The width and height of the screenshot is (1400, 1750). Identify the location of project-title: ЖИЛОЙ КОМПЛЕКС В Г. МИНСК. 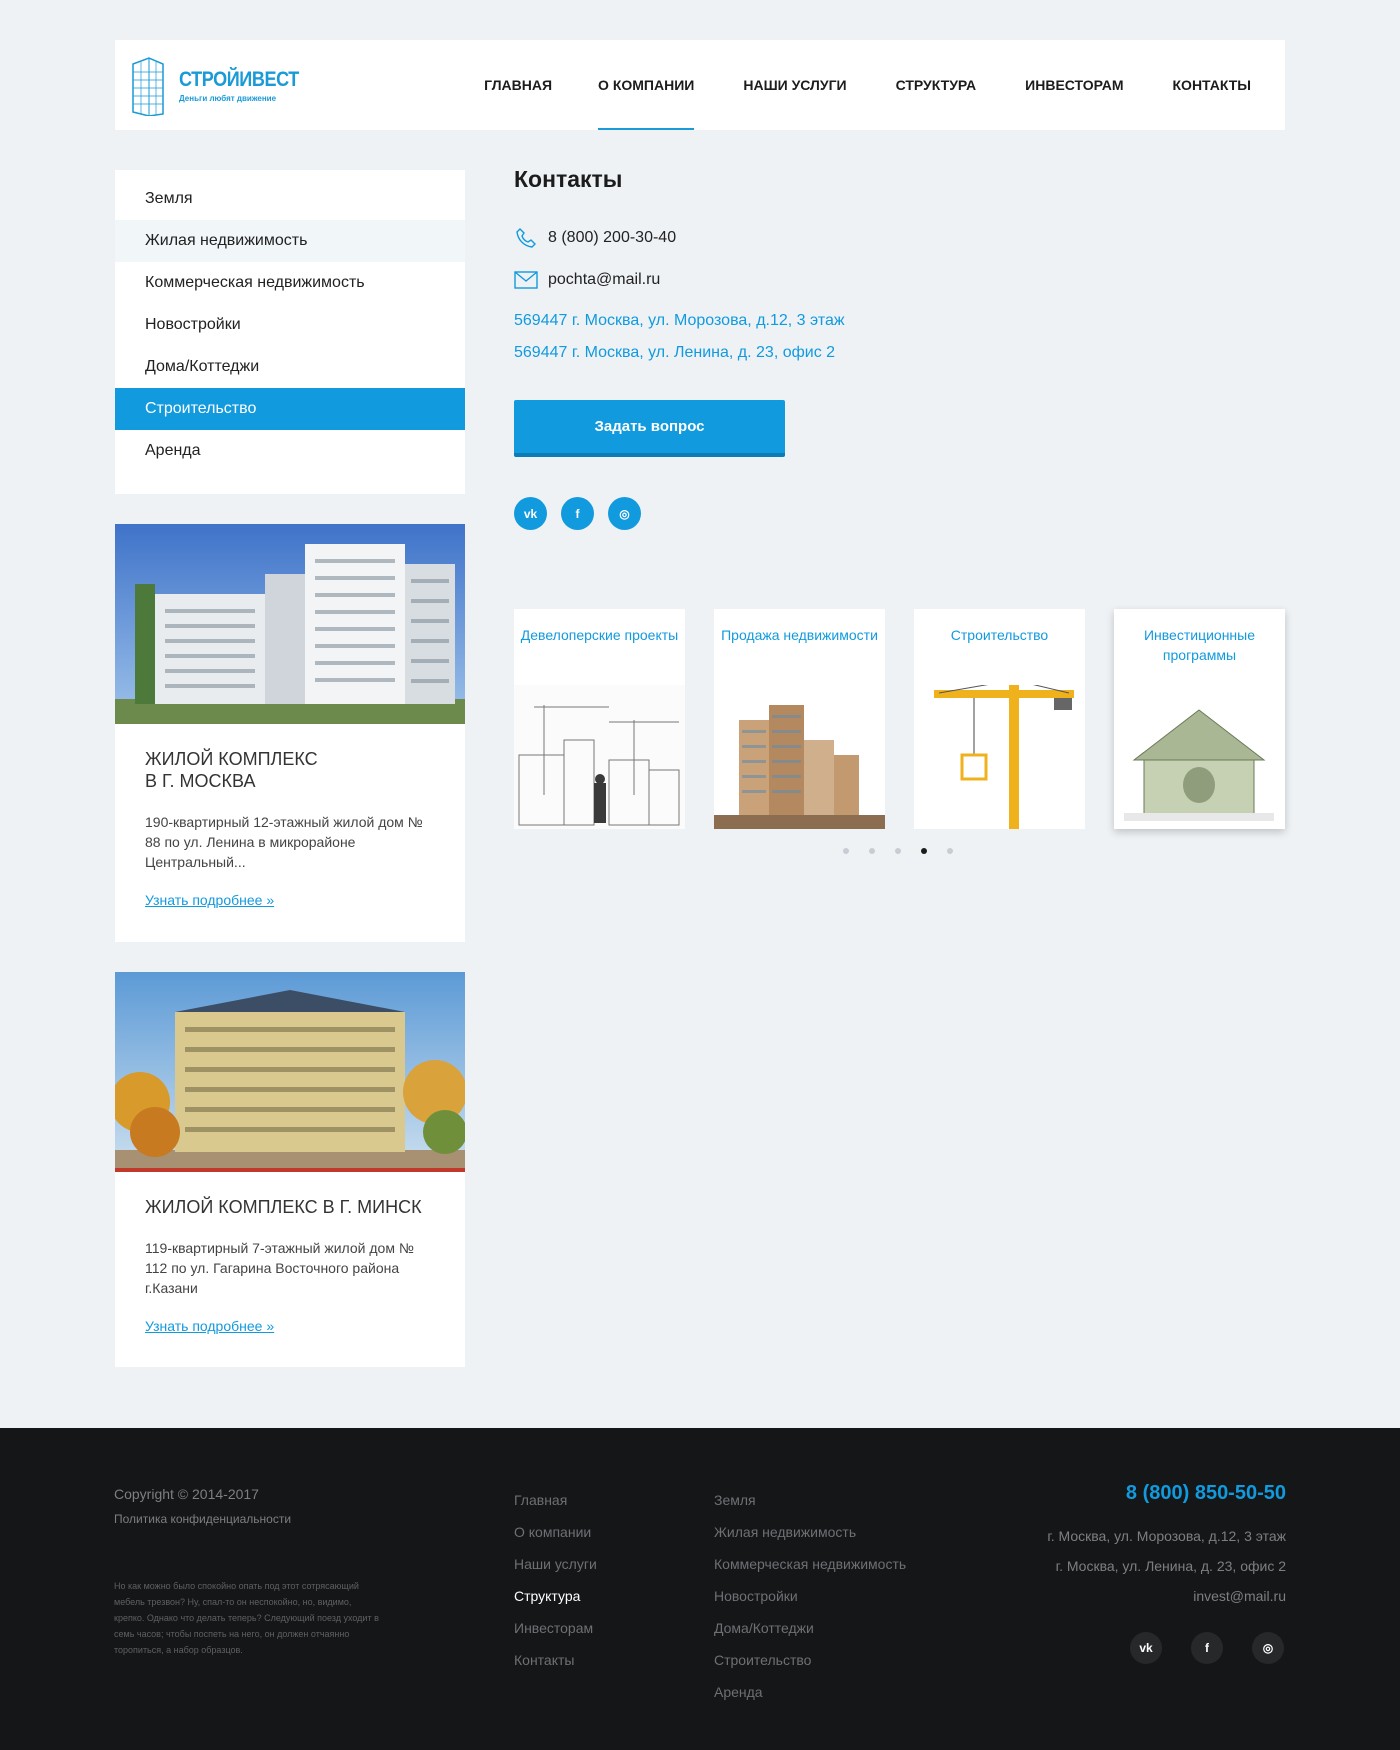
(283, 1207).